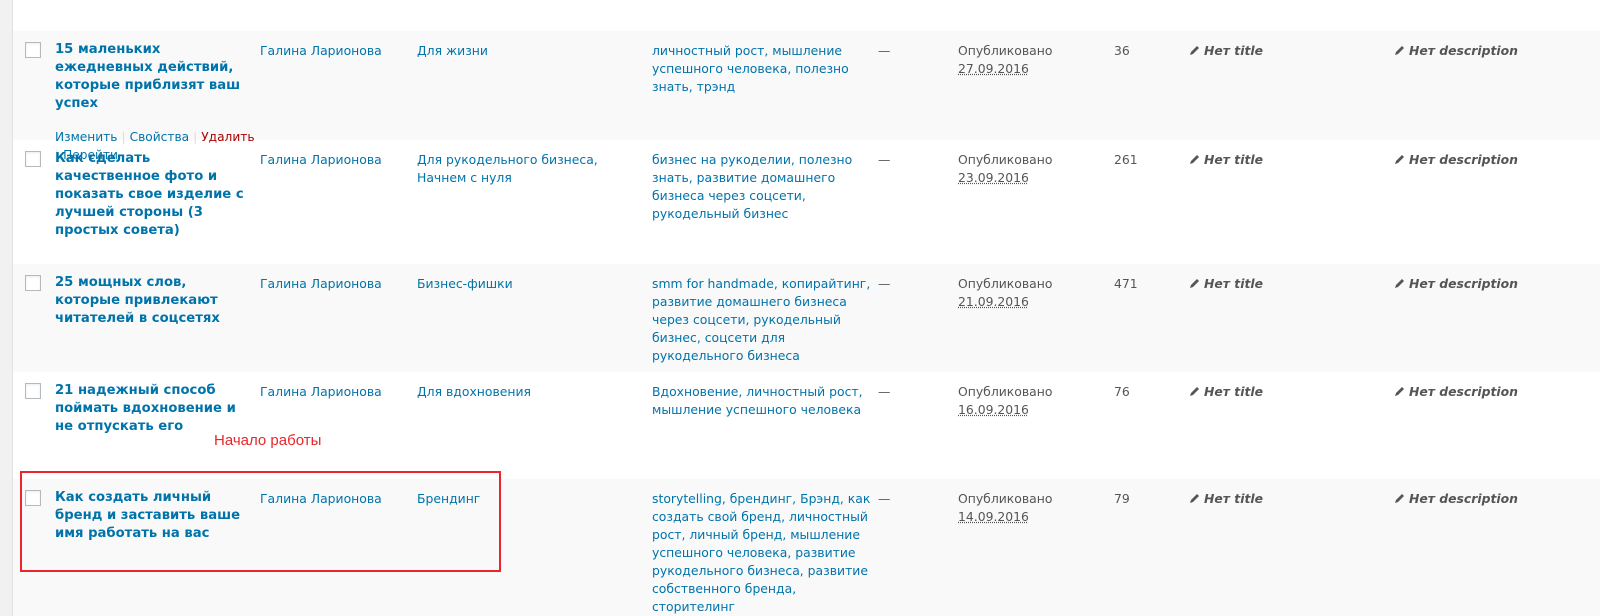  Describe the element at coordinates (268, 440) in the screenshot. I see `annotation-label: Начало работы` at that location.